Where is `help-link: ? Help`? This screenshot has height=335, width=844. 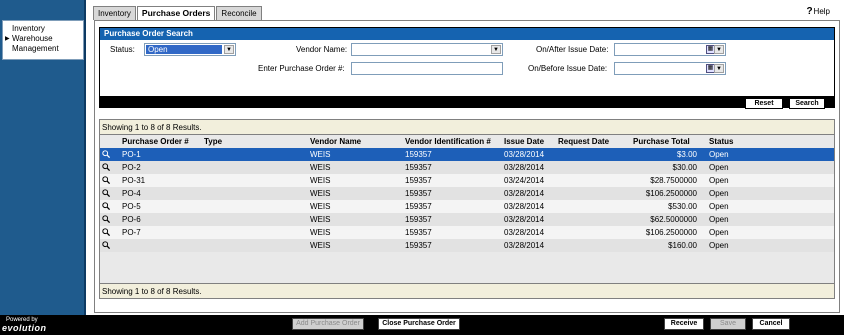
help-link: ? Help is located at coordinates (818, 11).